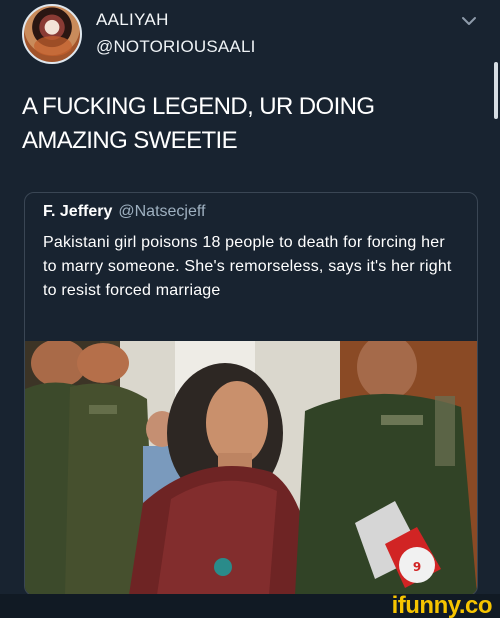  I want to click on quoted-tweet-author: F. Jeffery @Natsecjeff, so click(124, 212).